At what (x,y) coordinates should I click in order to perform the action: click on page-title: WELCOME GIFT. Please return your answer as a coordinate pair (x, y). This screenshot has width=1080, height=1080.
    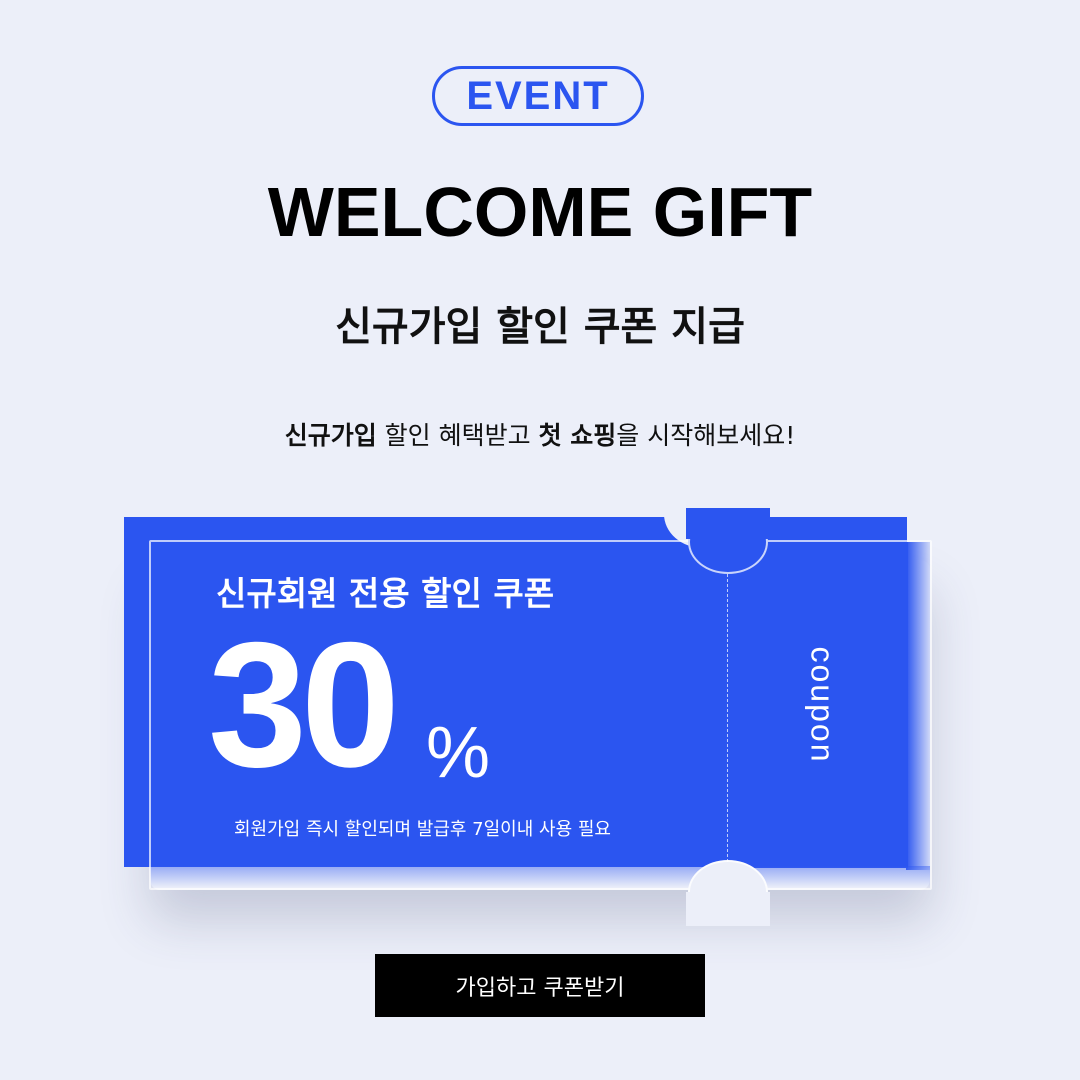
    Looking at the image, I should click on (540, 212).